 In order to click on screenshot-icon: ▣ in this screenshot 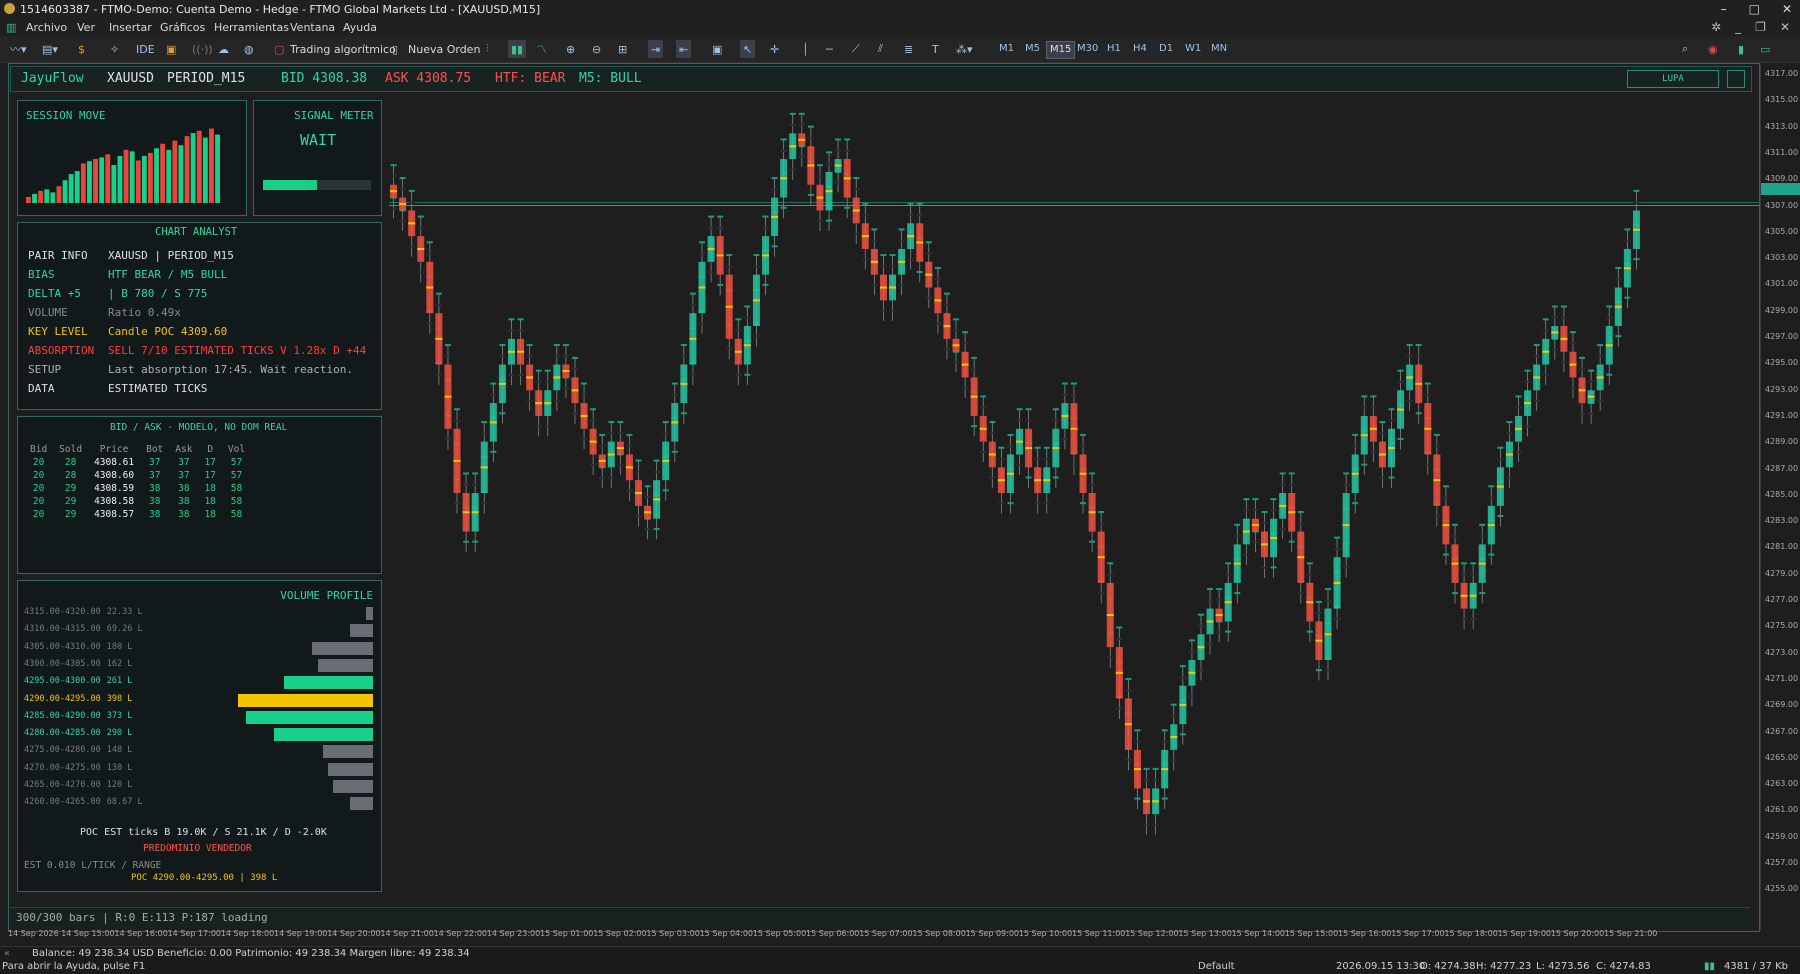, I will do `click(717, 49)`.